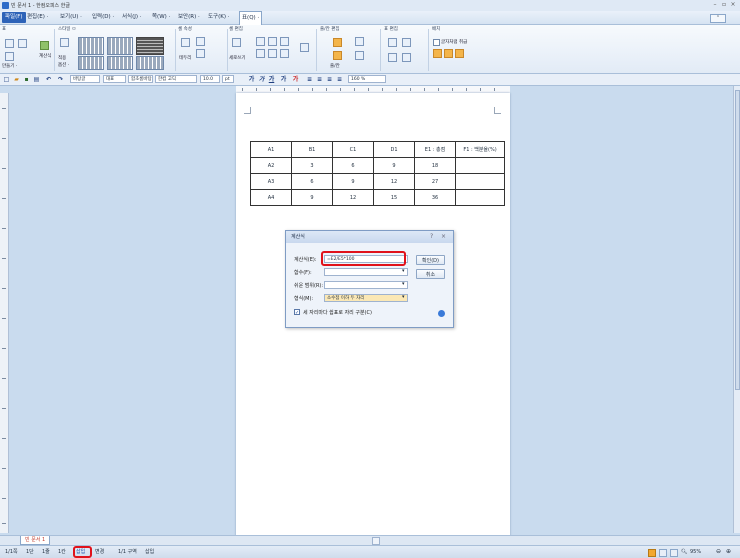  Describe the element at coordinates (335, 66) in the screenshot. I see `rows-cols-label: 줄/칸` at that location.